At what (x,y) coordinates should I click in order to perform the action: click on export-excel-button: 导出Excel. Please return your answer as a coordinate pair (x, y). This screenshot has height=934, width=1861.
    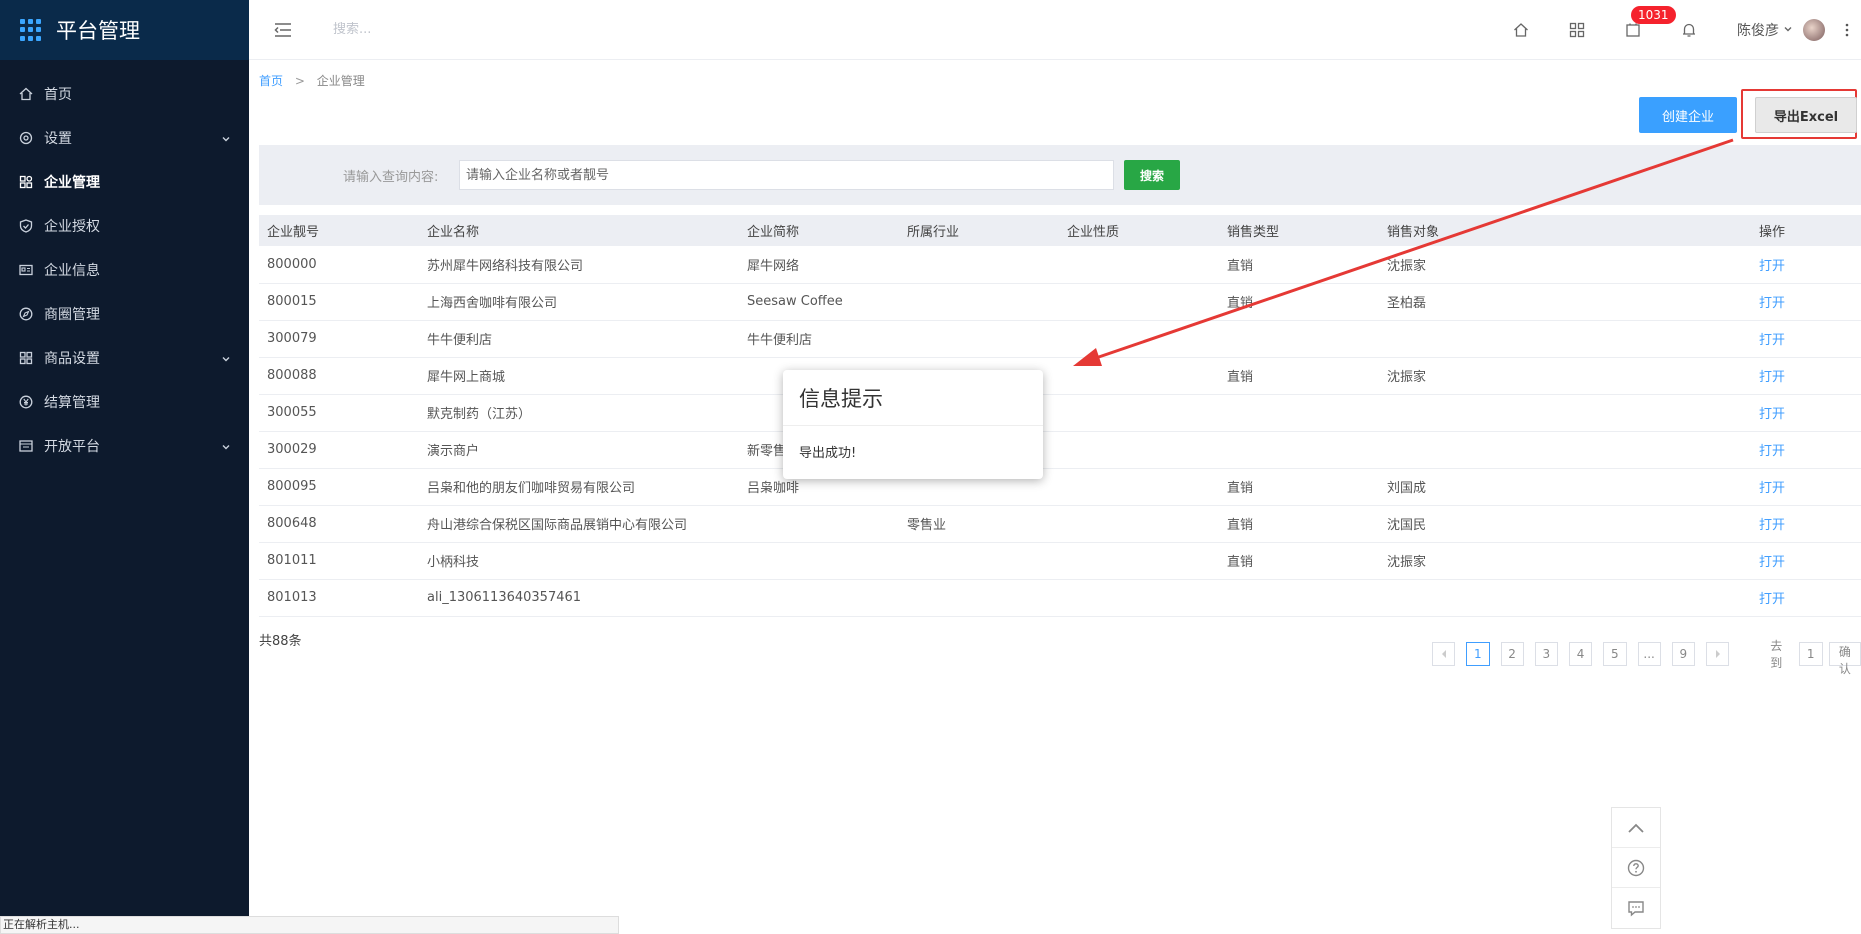
    Looking at the image, I should click on (1806, 115).